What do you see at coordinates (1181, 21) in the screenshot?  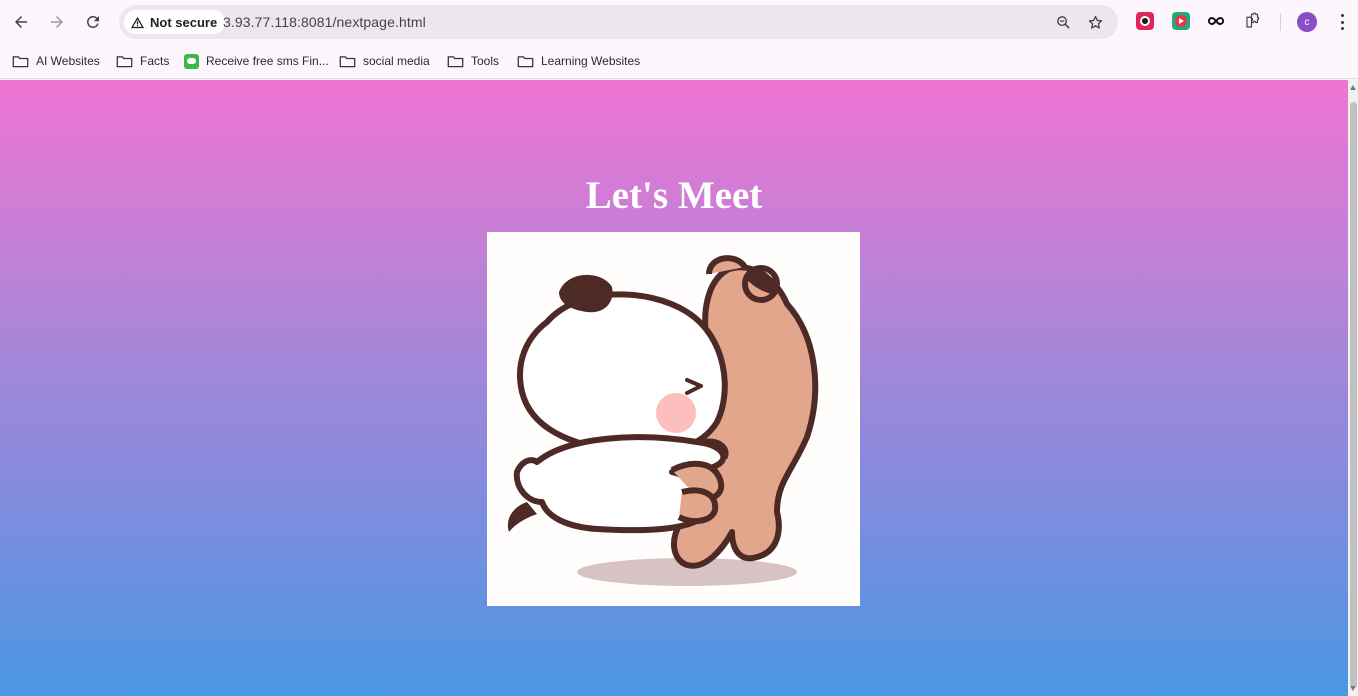 I see `video-extension-icon` at bounding box center [1181, 21].